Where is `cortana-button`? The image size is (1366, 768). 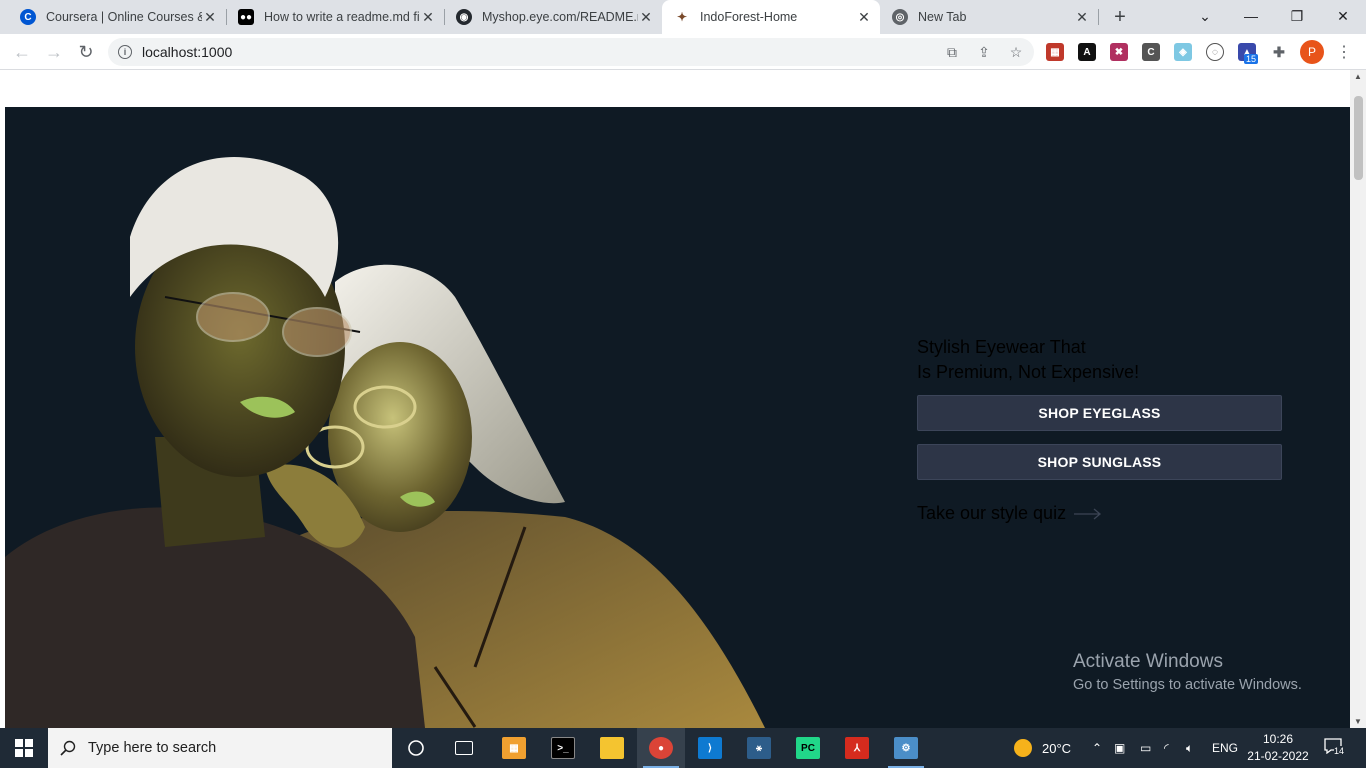 cortana-button is located at coordinates (416, 748).